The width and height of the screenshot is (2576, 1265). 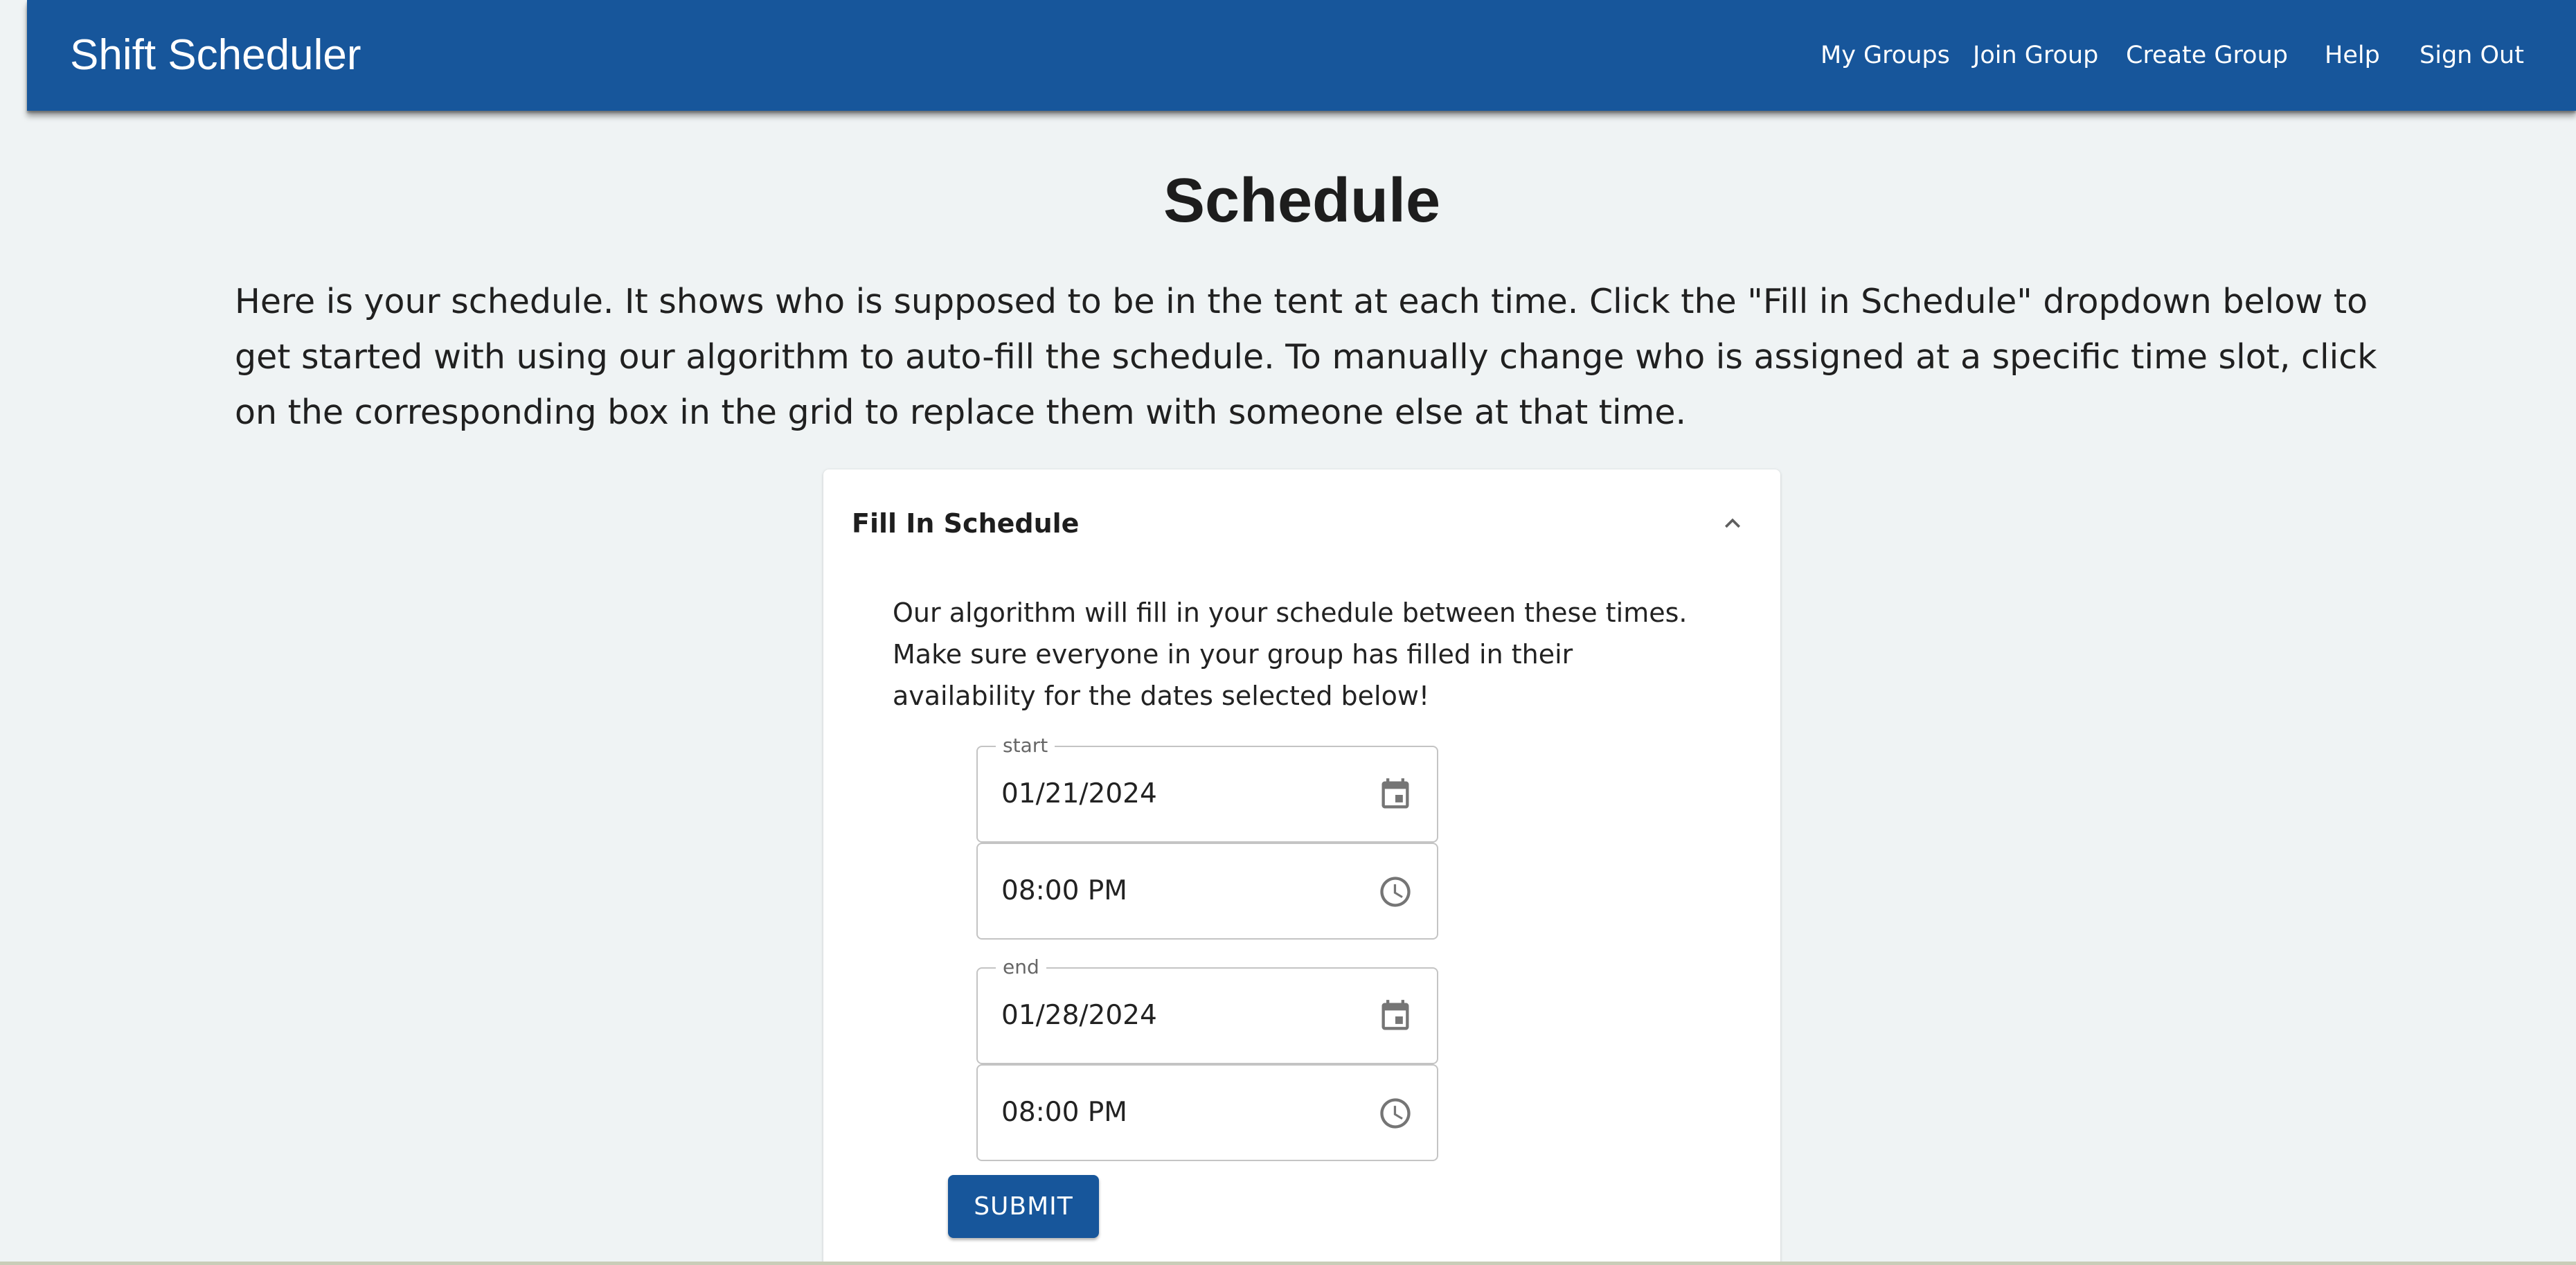 What do you see at coordinates (1064, 891) in the screenshot?
I see `start-time-value: 08:00 PM` at bounding box center [1064, 891].